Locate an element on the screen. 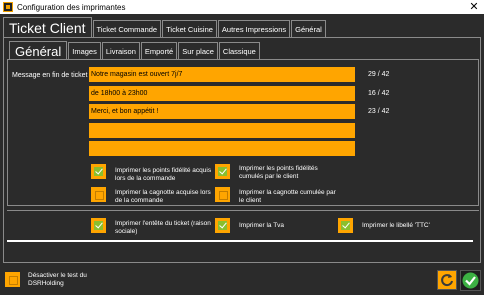  refresh-button is located at coordinates (447, 280).